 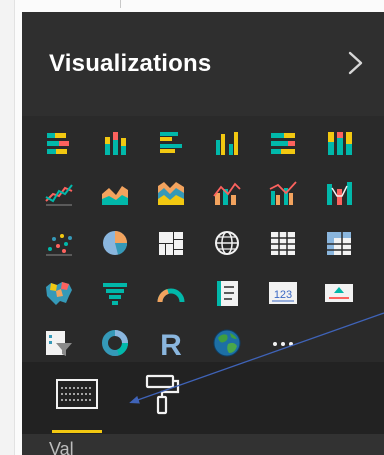 I want to click on tab-fields, so click(x=77, y=398).